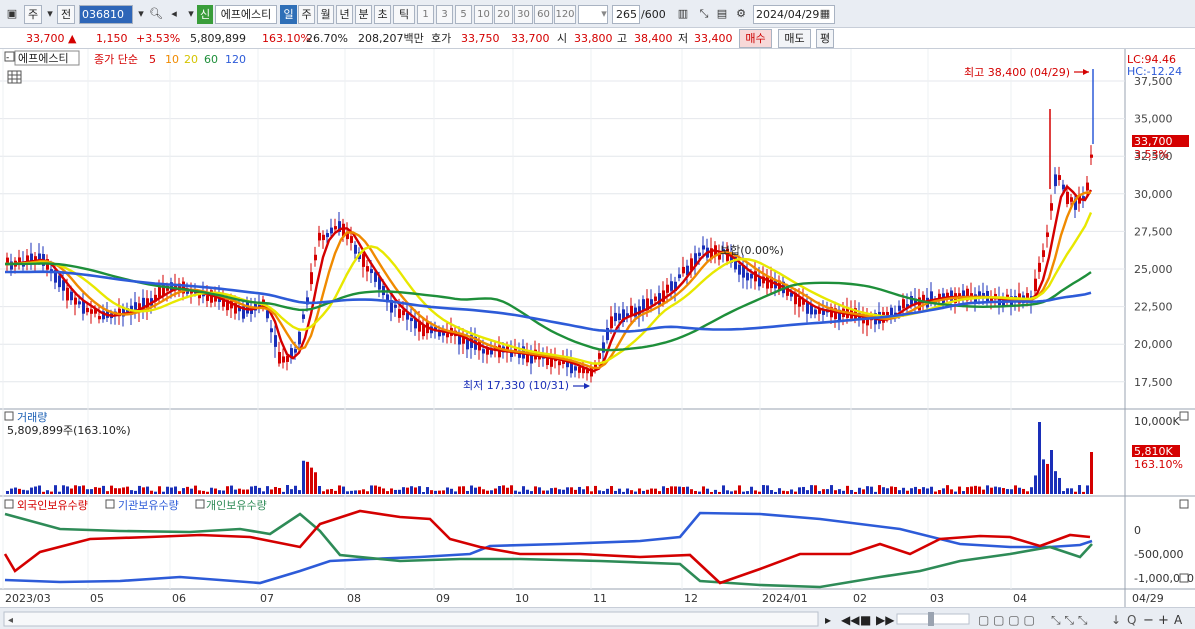 The height and width of the screenshot is (629, 1195). Describe the element at coordinates (1148, 620) in the screenshot. I see `minus-icon: −` at that location.